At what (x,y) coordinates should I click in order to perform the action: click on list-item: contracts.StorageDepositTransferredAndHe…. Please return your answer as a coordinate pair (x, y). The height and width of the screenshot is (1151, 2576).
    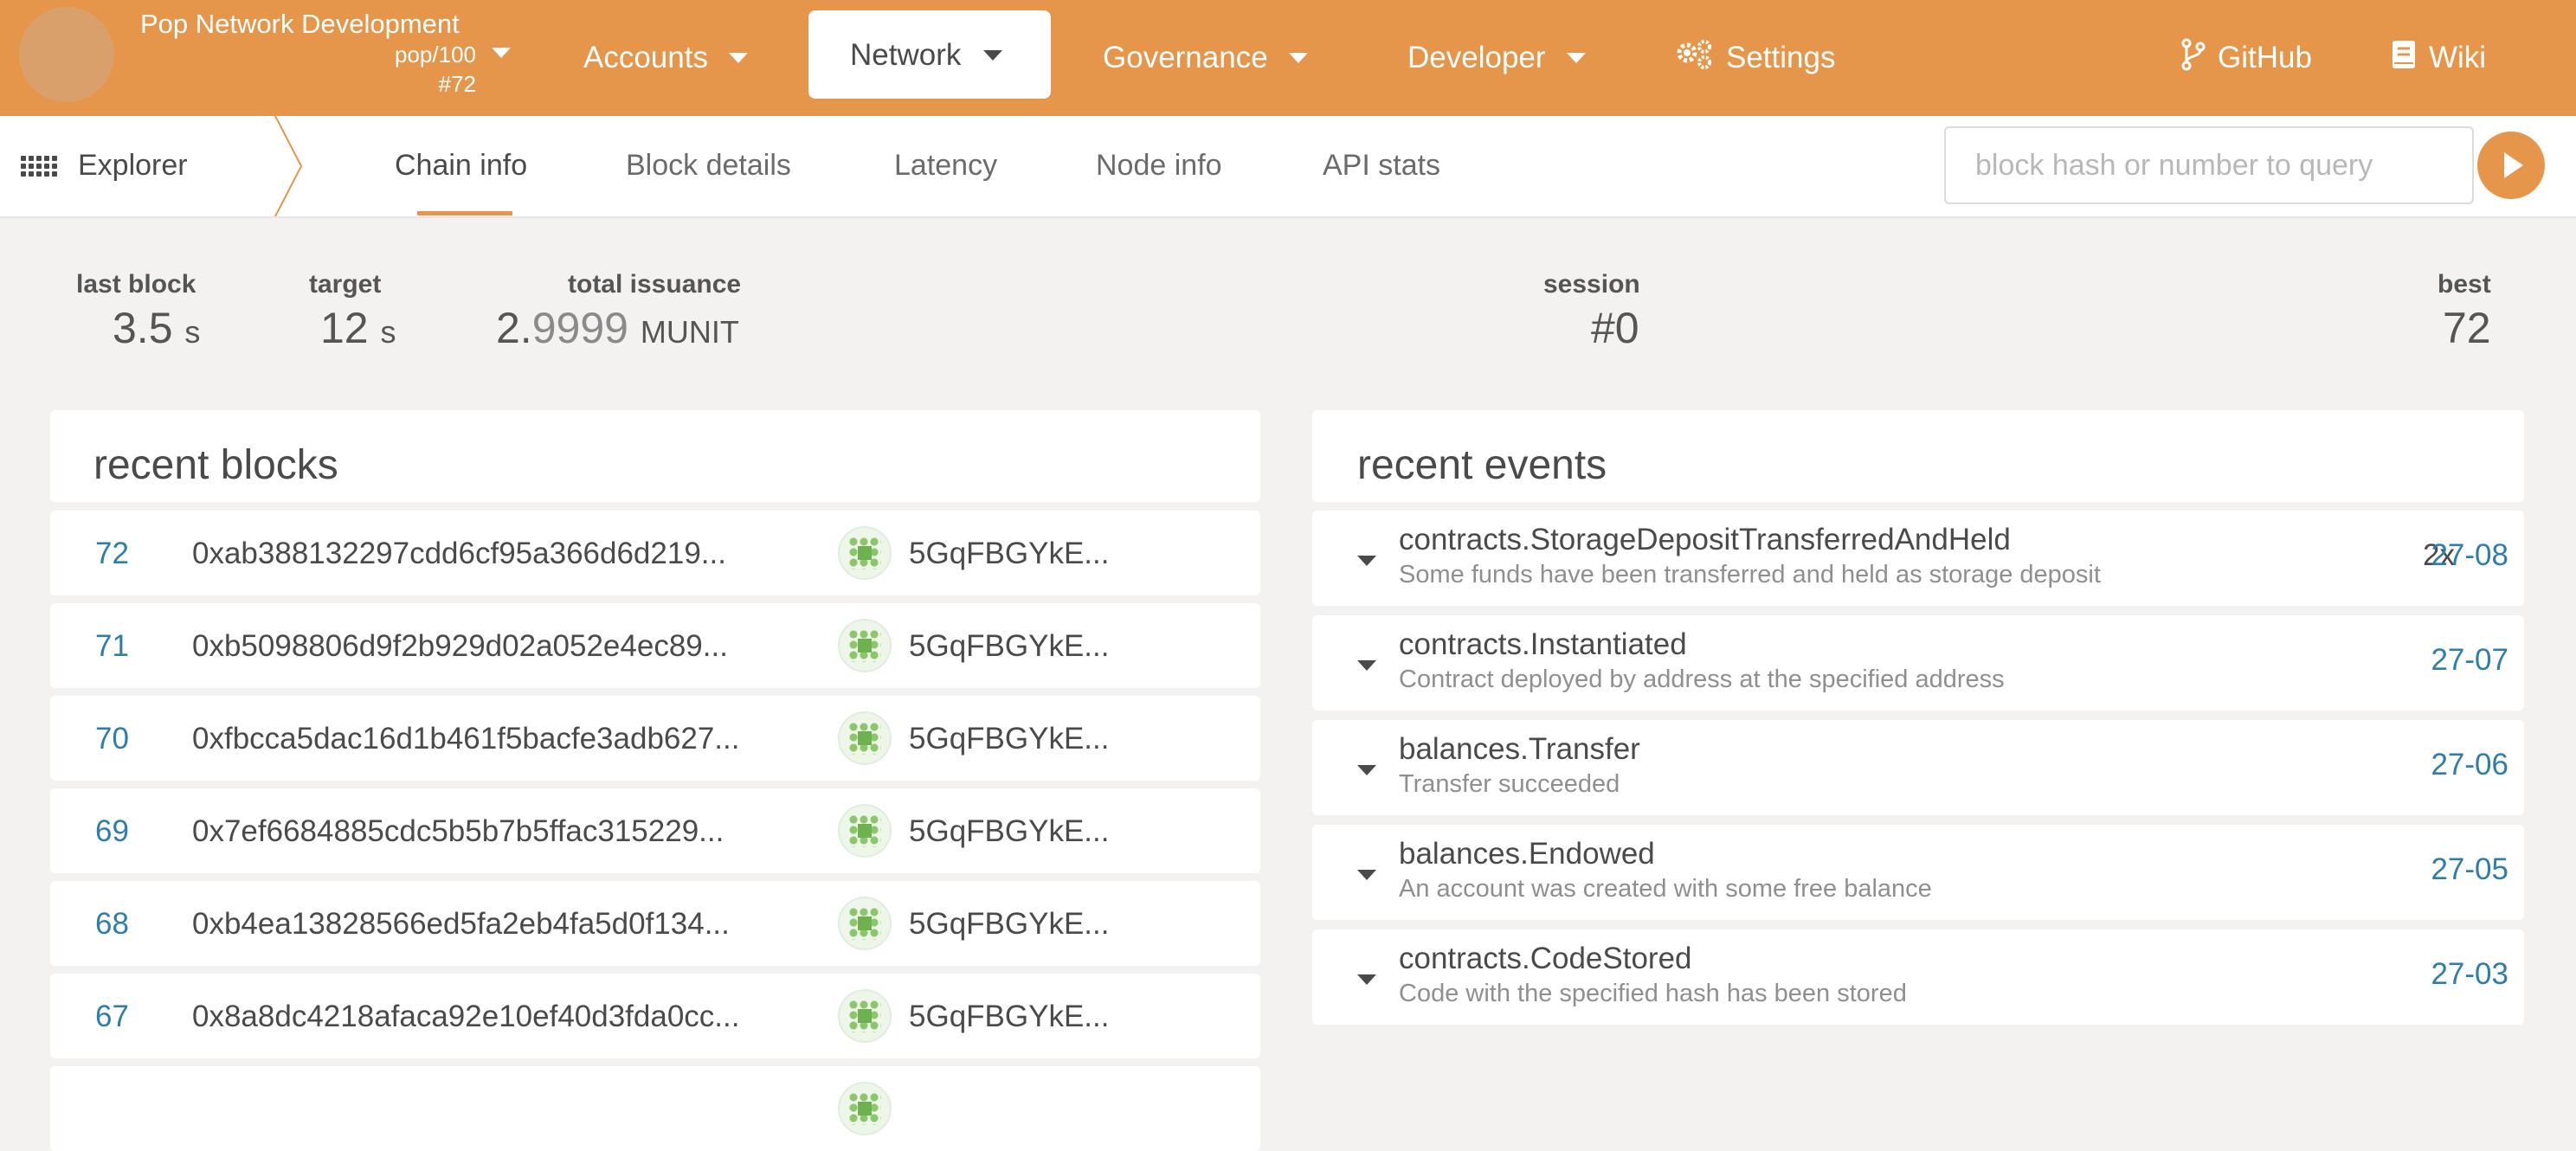
    Looking at the image, I should click on (1918, 558).